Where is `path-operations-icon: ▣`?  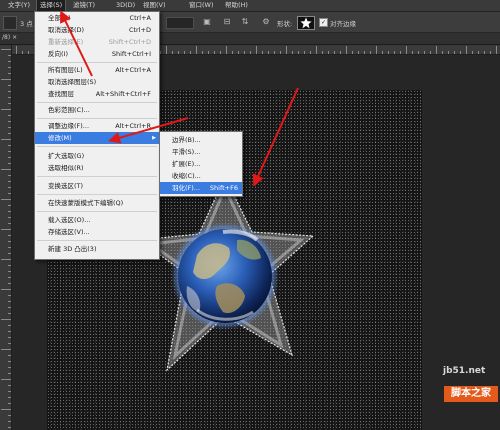
path-operations-icon: ▣ is located at coordinates (207, 22).